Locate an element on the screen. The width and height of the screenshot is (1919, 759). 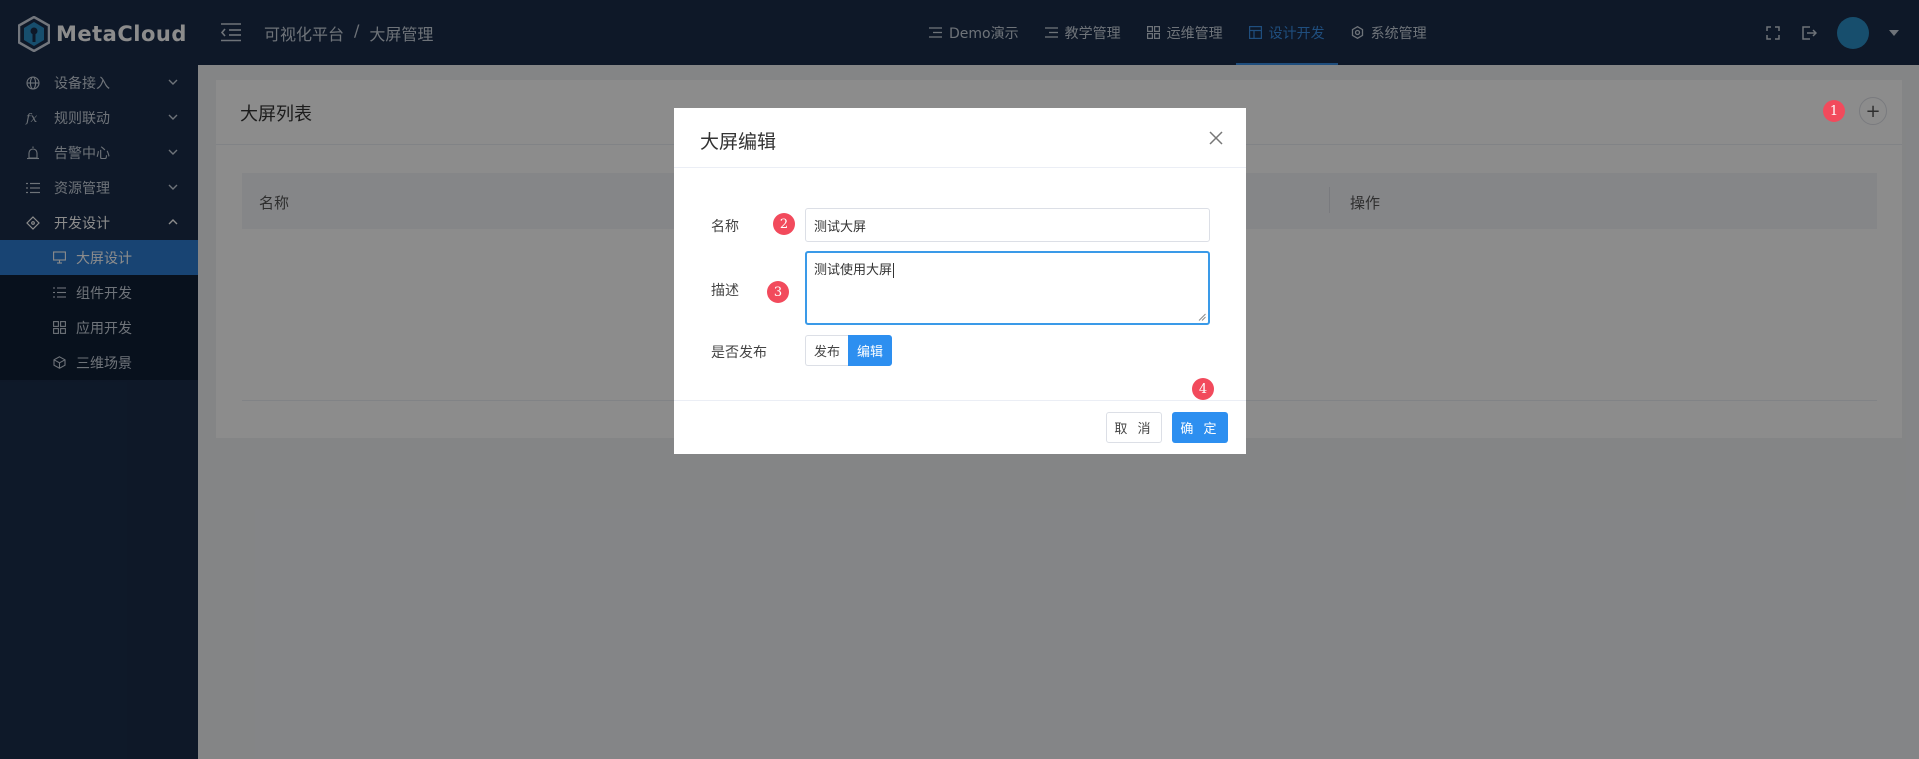
confirm-button: 确 定 is located at coordinates (1200, 427).